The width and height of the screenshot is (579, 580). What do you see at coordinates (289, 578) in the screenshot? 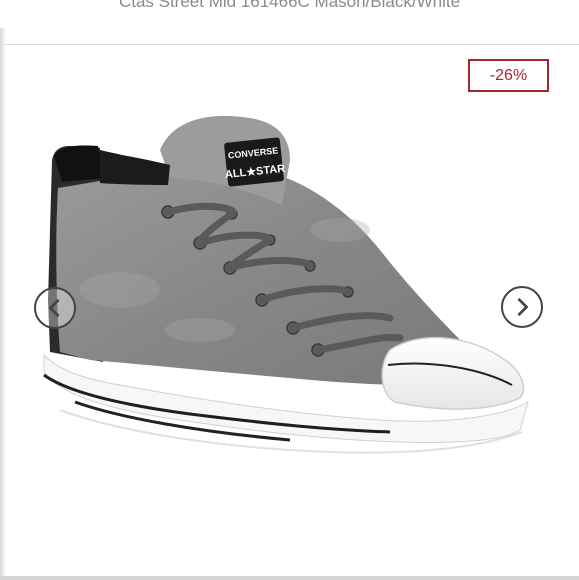
I see `gallery-bottom-divider` at bounding box center [289, 578].